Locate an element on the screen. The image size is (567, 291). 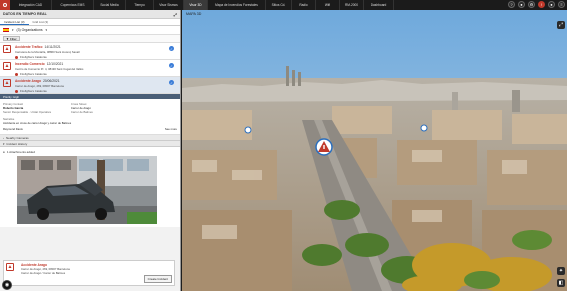
accident-photo-image is located at coordinates (87, 190).